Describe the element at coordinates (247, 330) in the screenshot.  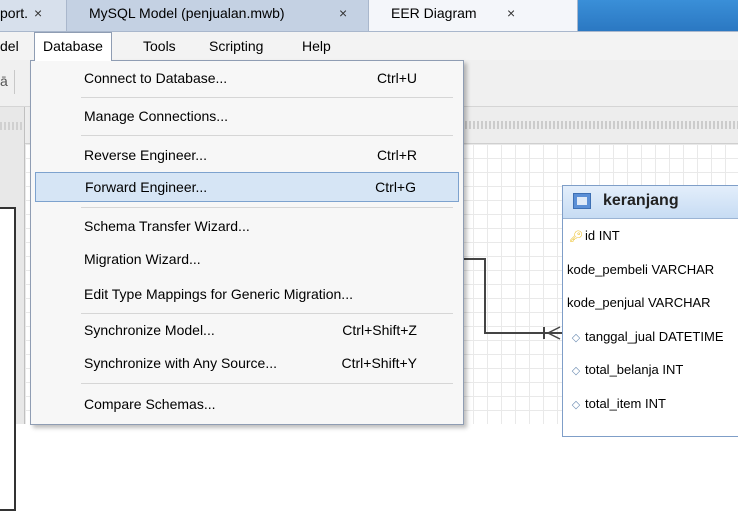
I see `menu-item-synchronize-model: Synchronize Model... Ctrl+Shift+Z` at that location.